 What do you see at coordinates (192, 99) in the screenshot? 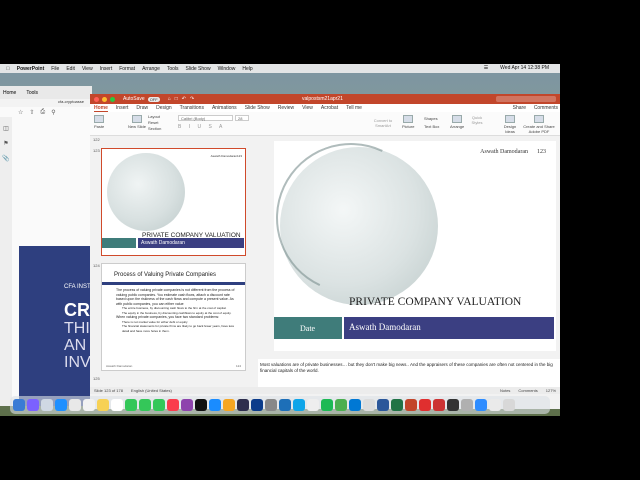
I see `redo-icon: ↷` at bounding box center [192, 99].